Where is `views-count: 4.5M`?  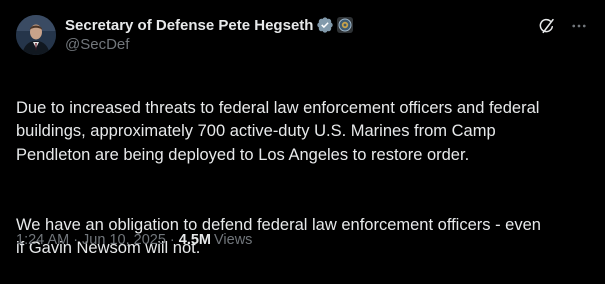 views-count: 4.5M is located at coordinates (195, 240).